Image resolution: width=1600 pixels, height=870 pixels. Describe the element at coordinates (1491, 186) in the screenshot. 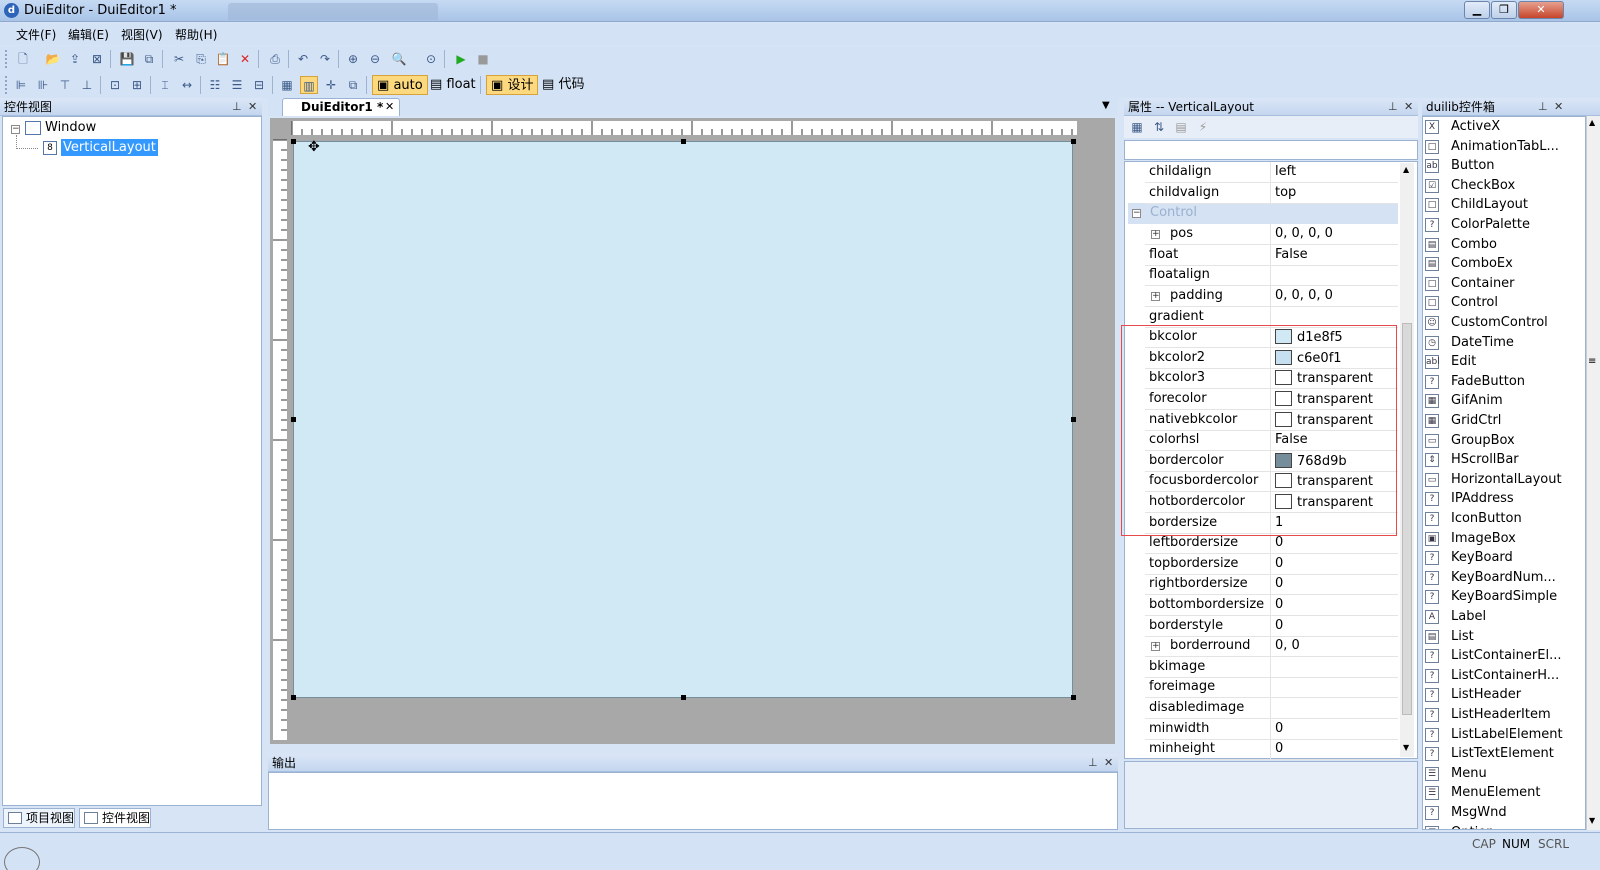

I see `toolbox-item-checkbox: ☑ CheckBox` at that location.